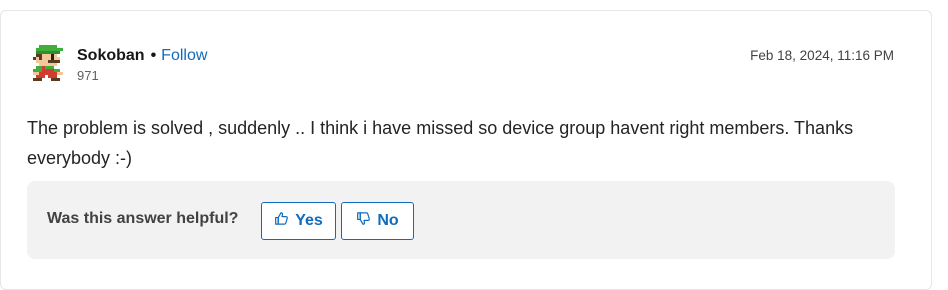 This screenshot has width=948, height=290. I want to click on helpful-no-label: No, so click(388, 220).